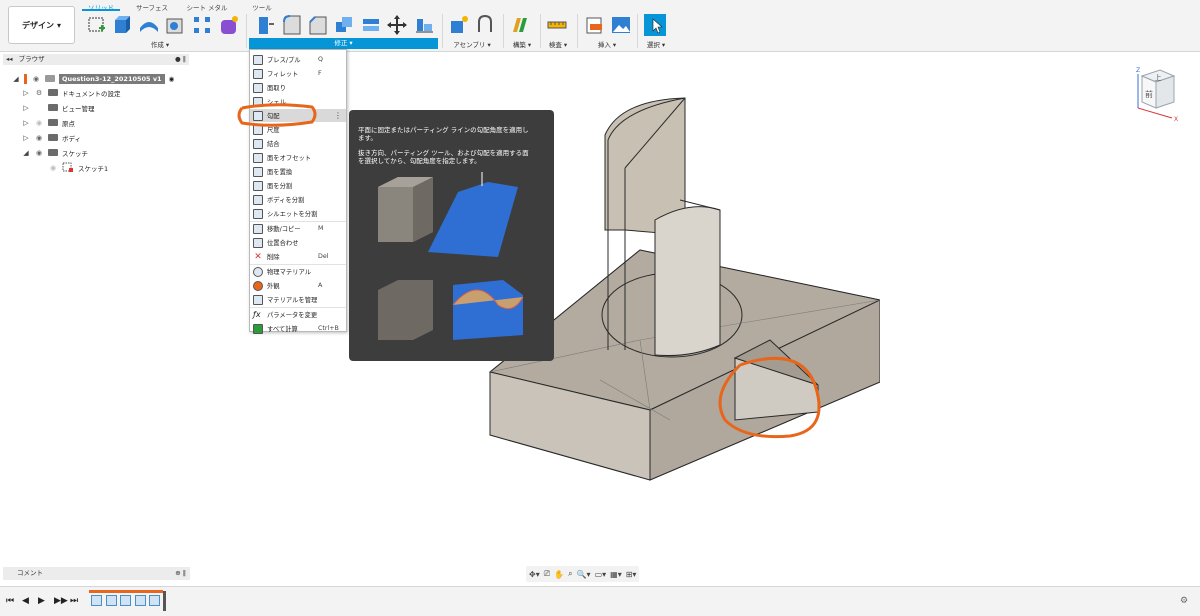  What do you see at coordinates (96, 573) in the screenshot?
I see `comments-panel: コメント ⊕ ‖` at bounding box center [96, 573].